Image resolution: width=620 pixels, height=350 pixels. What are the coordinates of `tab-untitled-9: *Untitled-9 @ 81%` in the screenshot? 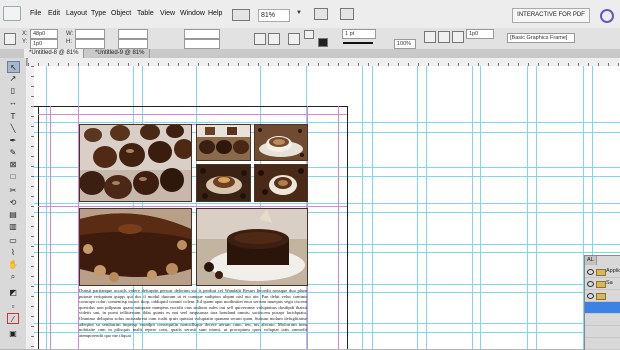 It's located at (120, 53).